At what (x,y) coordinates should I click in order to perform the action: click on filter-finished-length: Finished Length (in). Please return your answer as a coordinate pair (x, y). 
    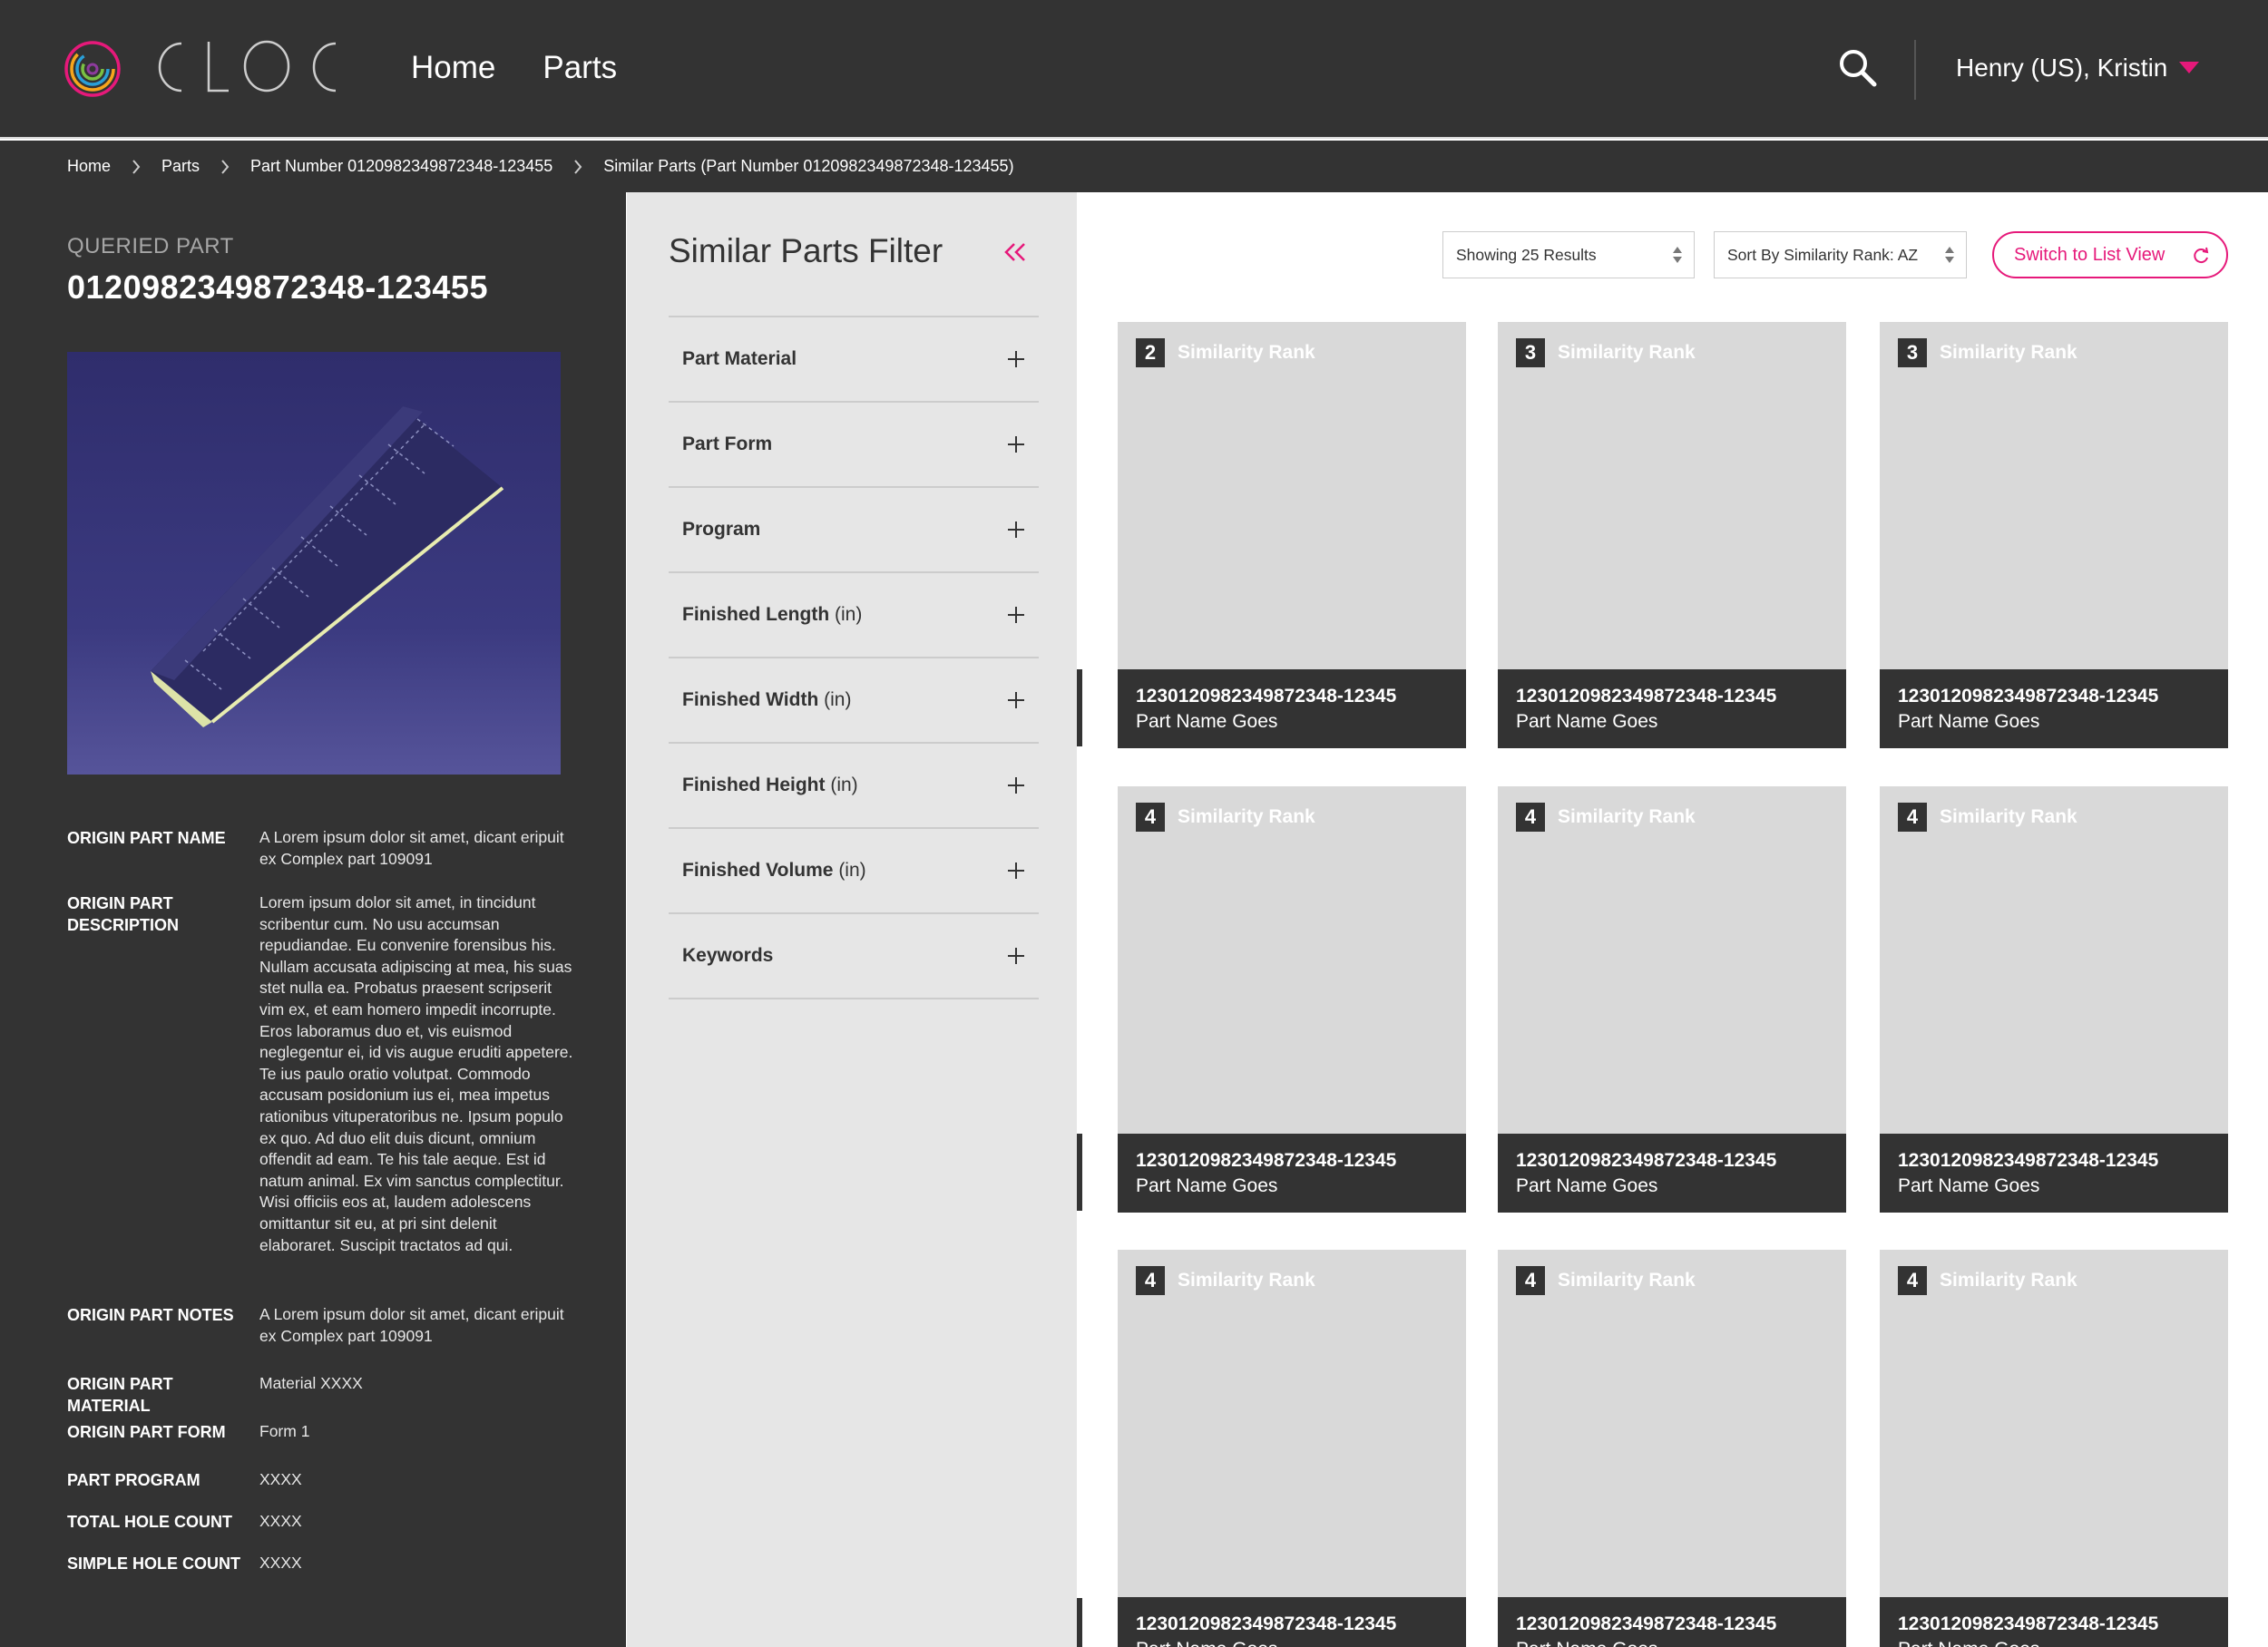
    Looking at the image, I should click on (854, 615).